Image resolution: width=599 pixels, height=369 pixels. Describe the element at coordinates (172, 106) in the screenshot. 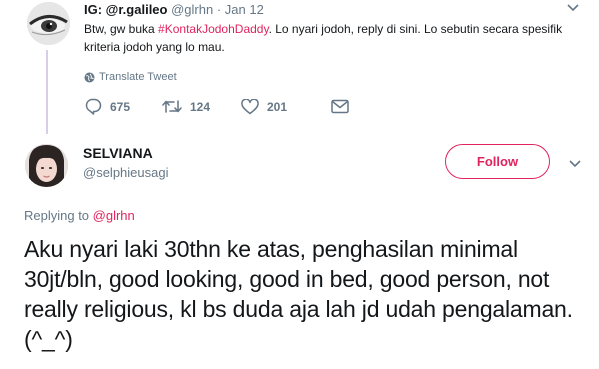

I see `retweet-icon` at that location.